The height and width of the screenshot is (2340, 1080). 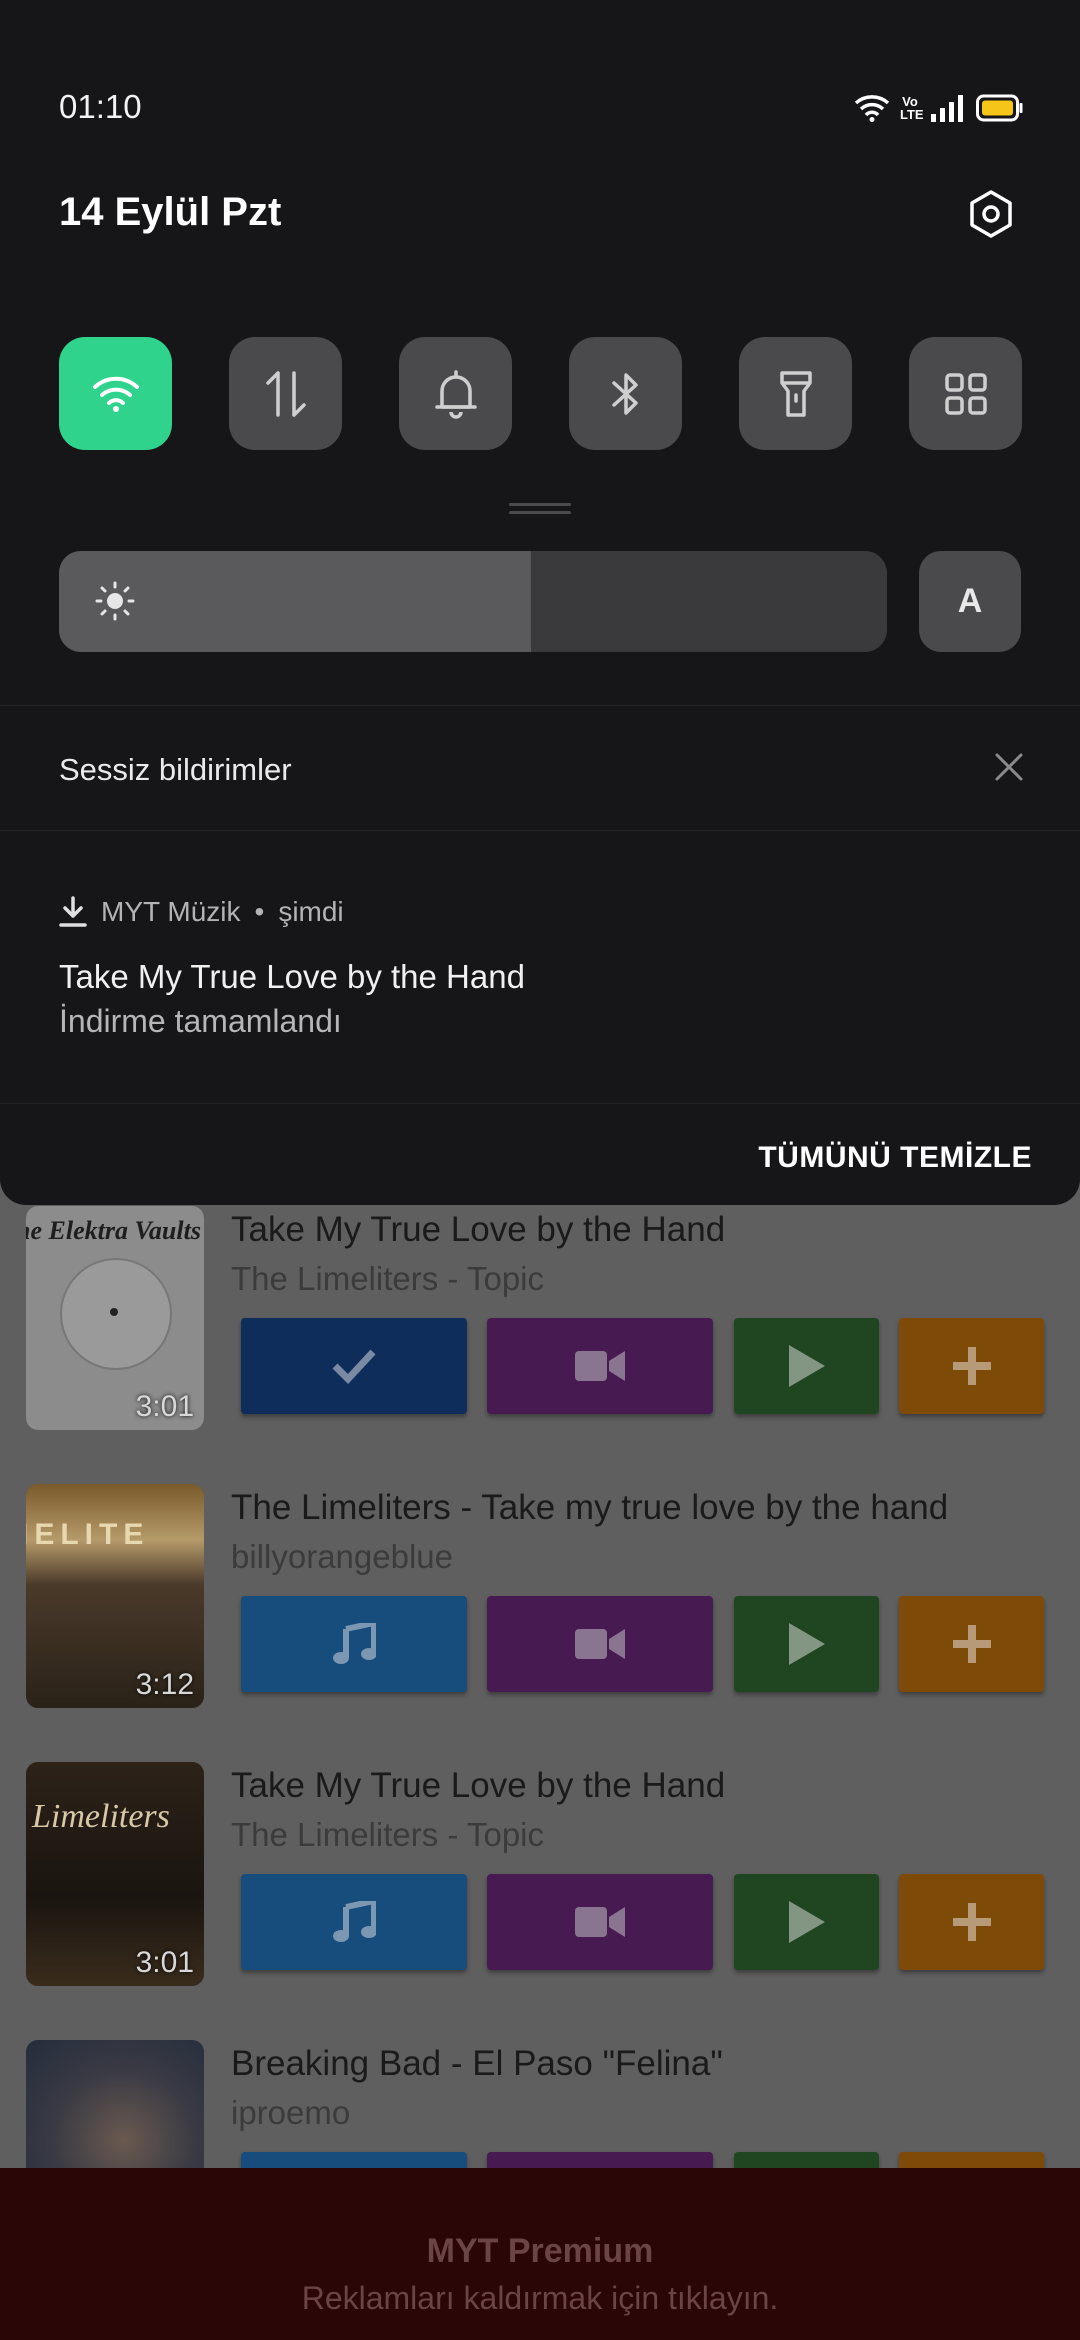 I want to click on flashlight-icon, so click(x=795, y=393).